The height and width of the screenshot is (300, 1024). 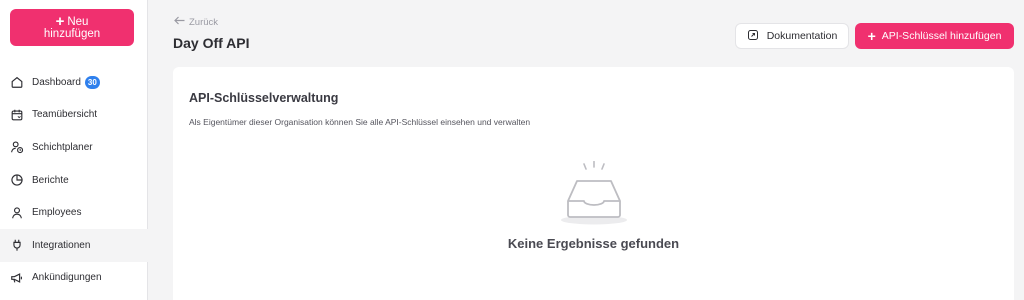 I want to click on add-api-key-button: + API-Schlüssel hinzufügen, so click(x=934, y=36).